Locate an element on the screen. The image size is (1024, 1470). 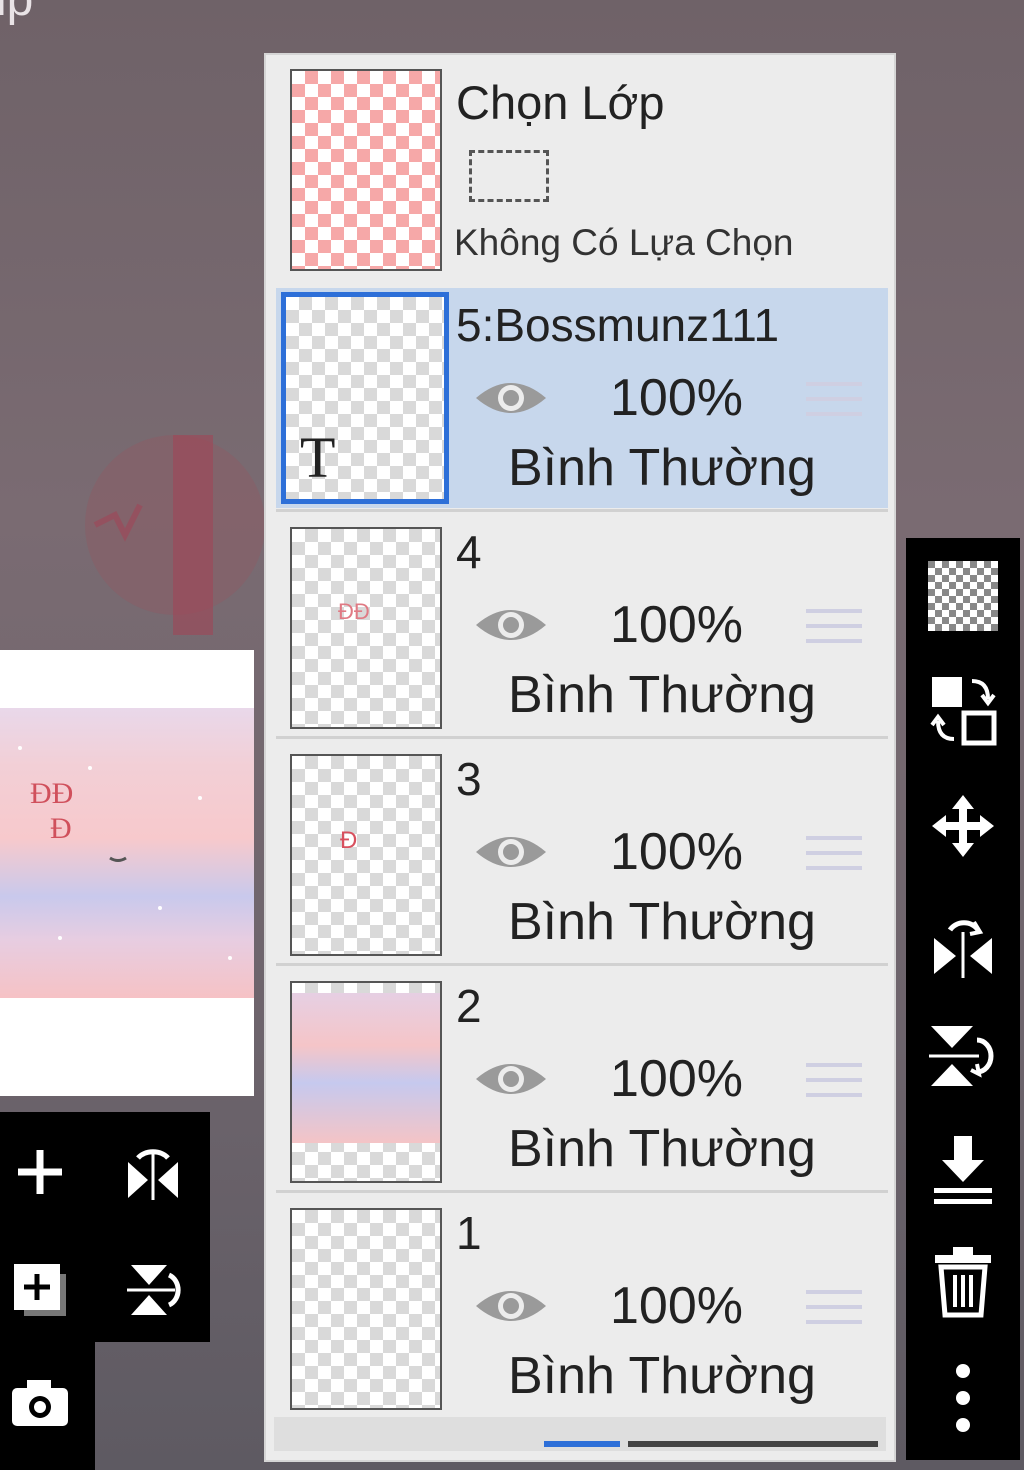
canvas-artwork: ĐĐ Đ is located at coordinates (127, 853).